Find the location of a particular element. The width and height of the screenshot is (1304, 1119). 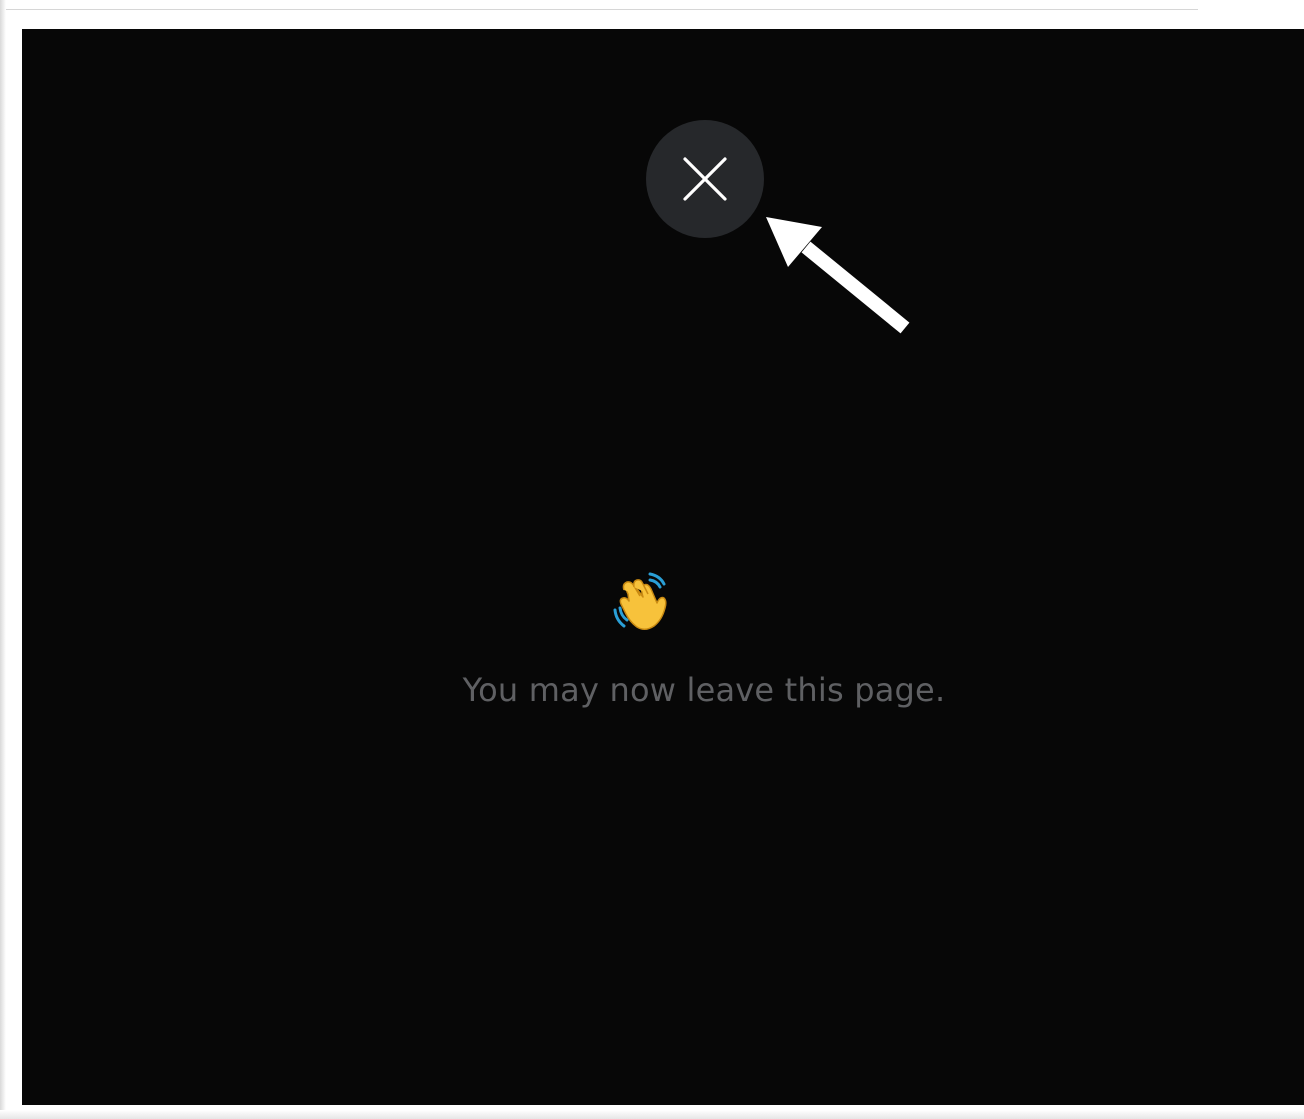

close-icon is located at coordinates (705, 179).